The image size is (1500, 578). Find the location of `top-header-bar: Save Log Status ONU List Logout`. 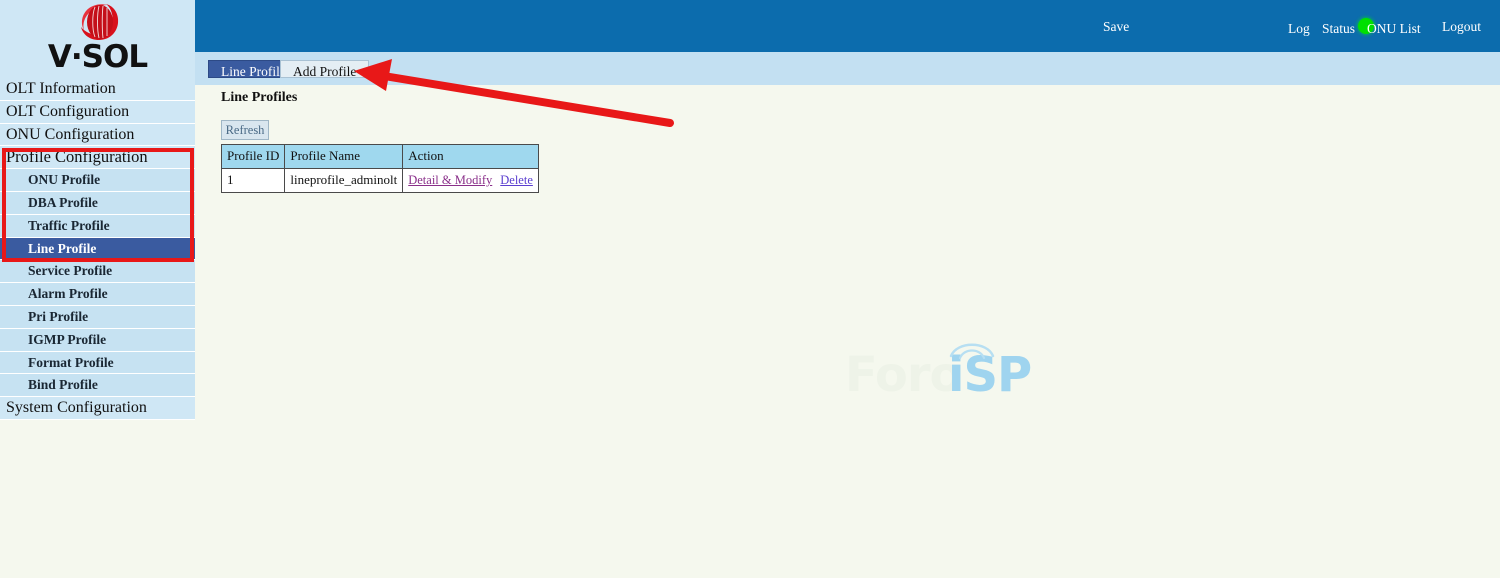

top-header-bar: Save Log Status ONU List Logout is located at coordinates (847, 26).